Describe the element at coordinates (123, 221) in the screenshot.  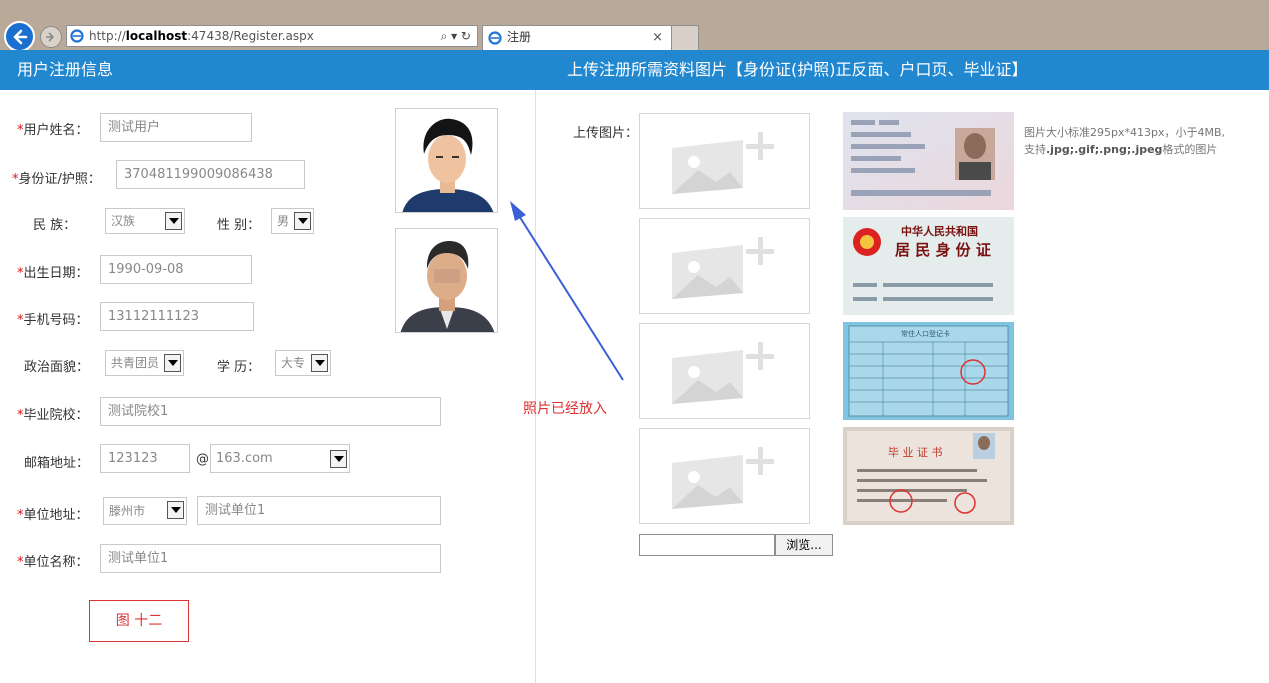
I see `ethnic-value: 汉族` at that location.